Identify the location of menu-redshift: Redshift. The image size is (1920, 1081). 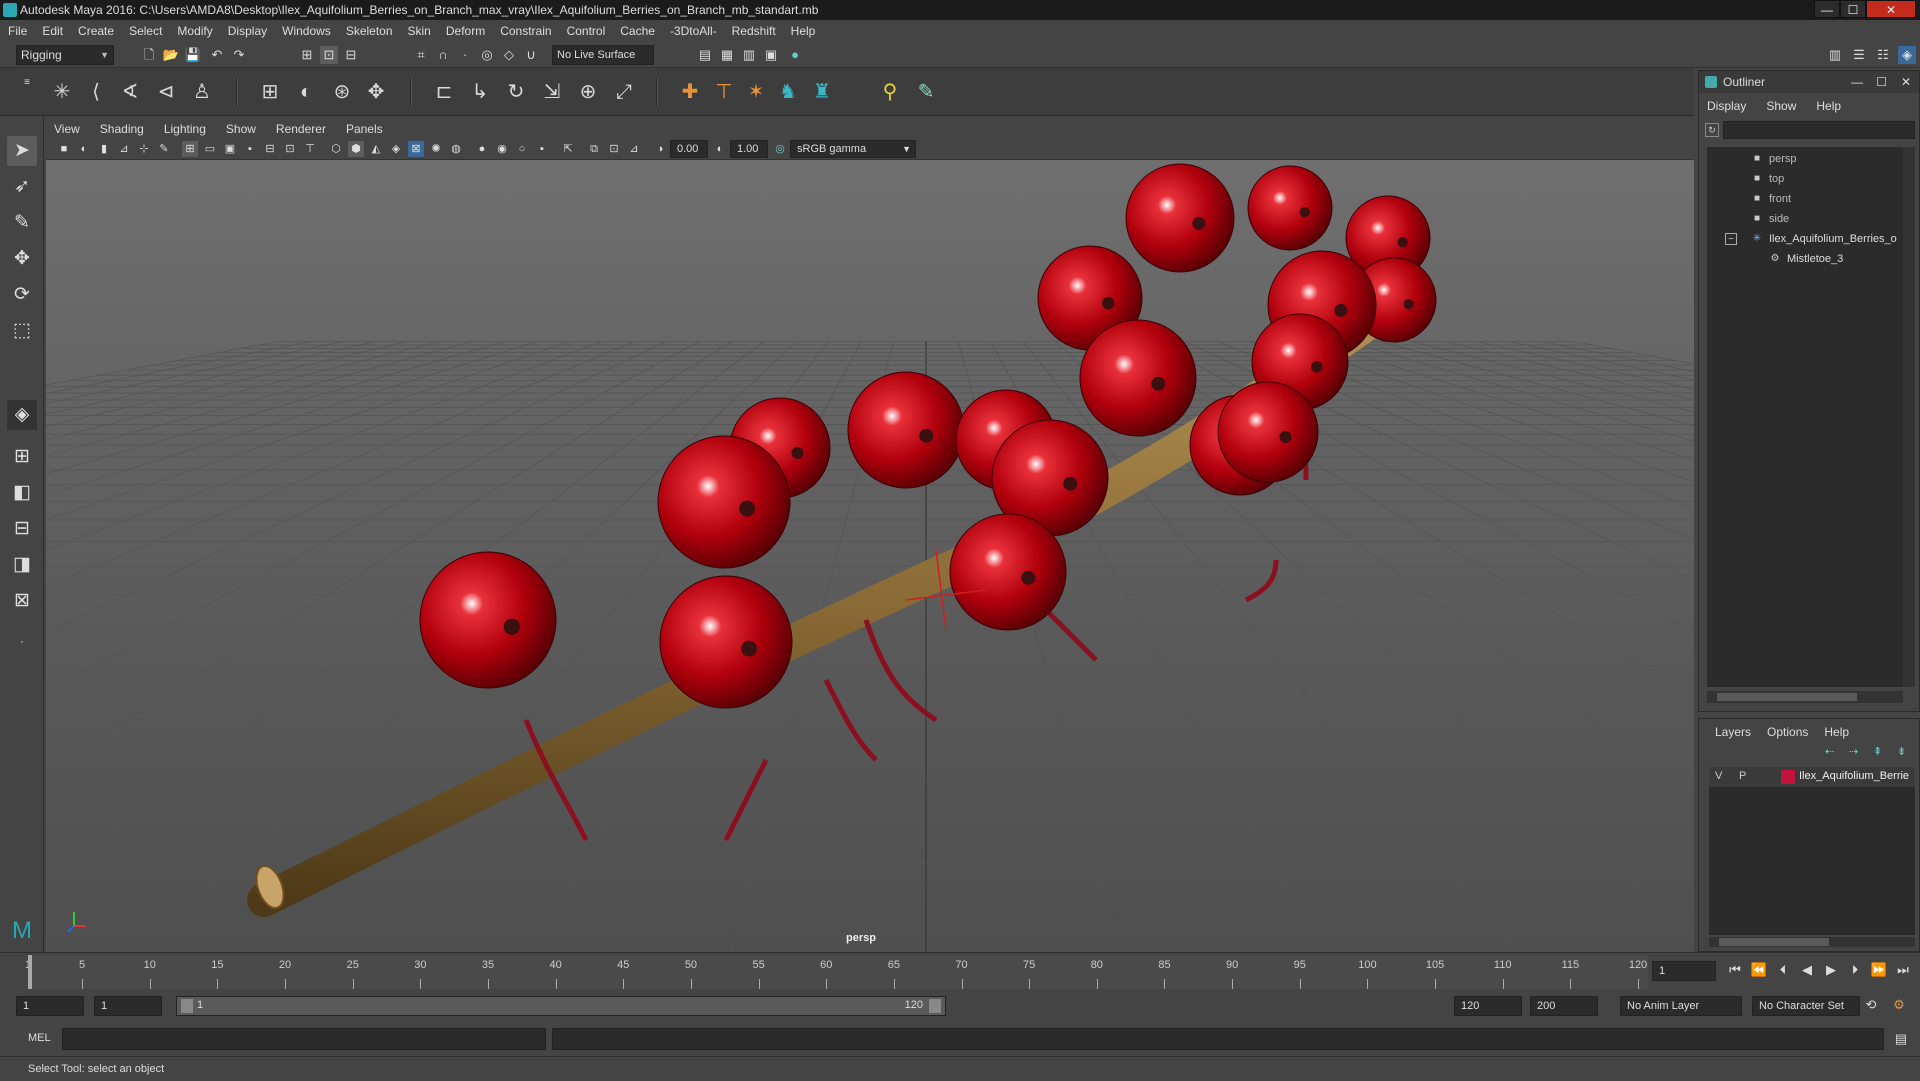
(754, 31).